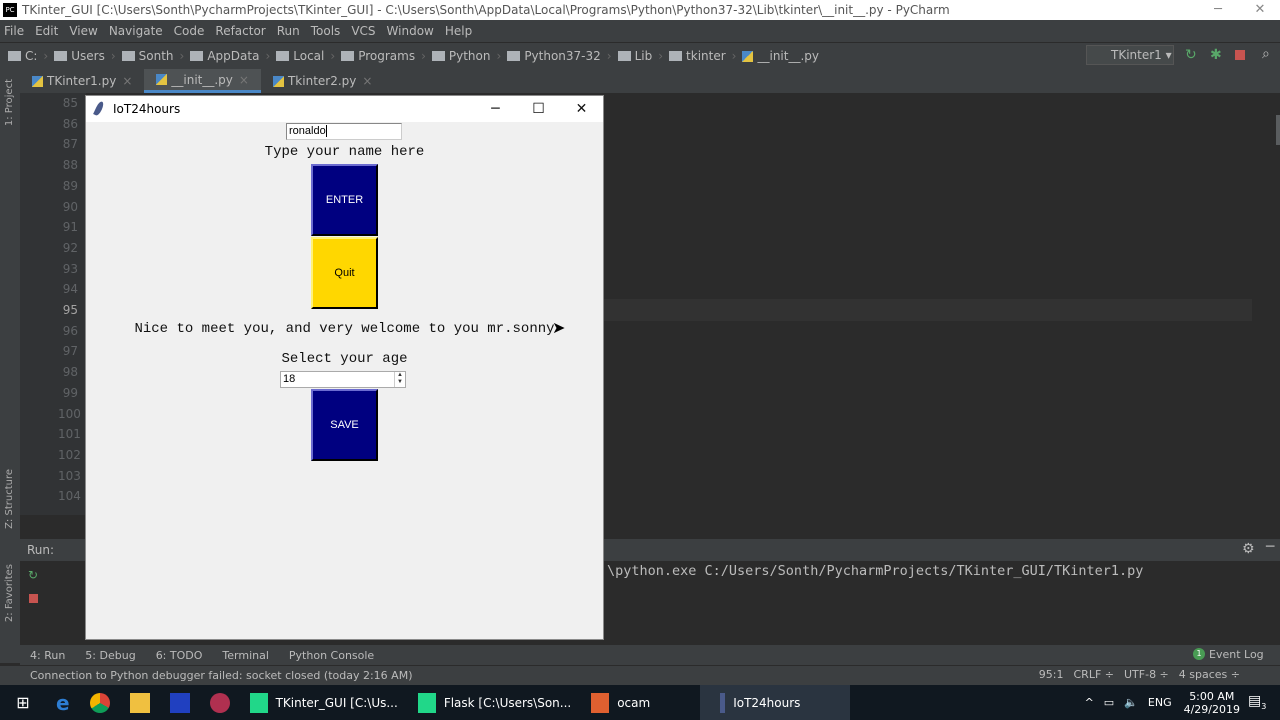  Describe the element at coordinates (1257, 702) in the screenshot. I see `notifications-icon: ▤3` at that location.